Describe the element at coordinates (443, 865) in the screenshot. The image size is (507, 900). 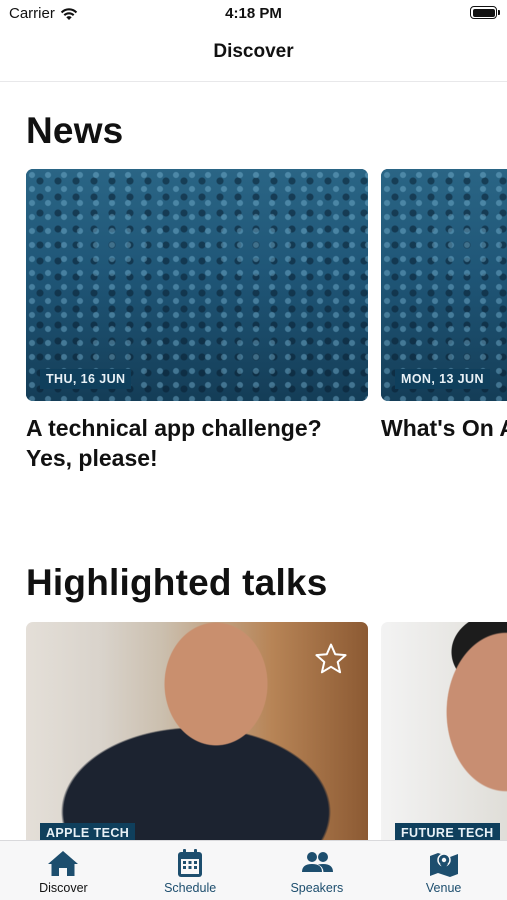
I see `map-icon` at that location.